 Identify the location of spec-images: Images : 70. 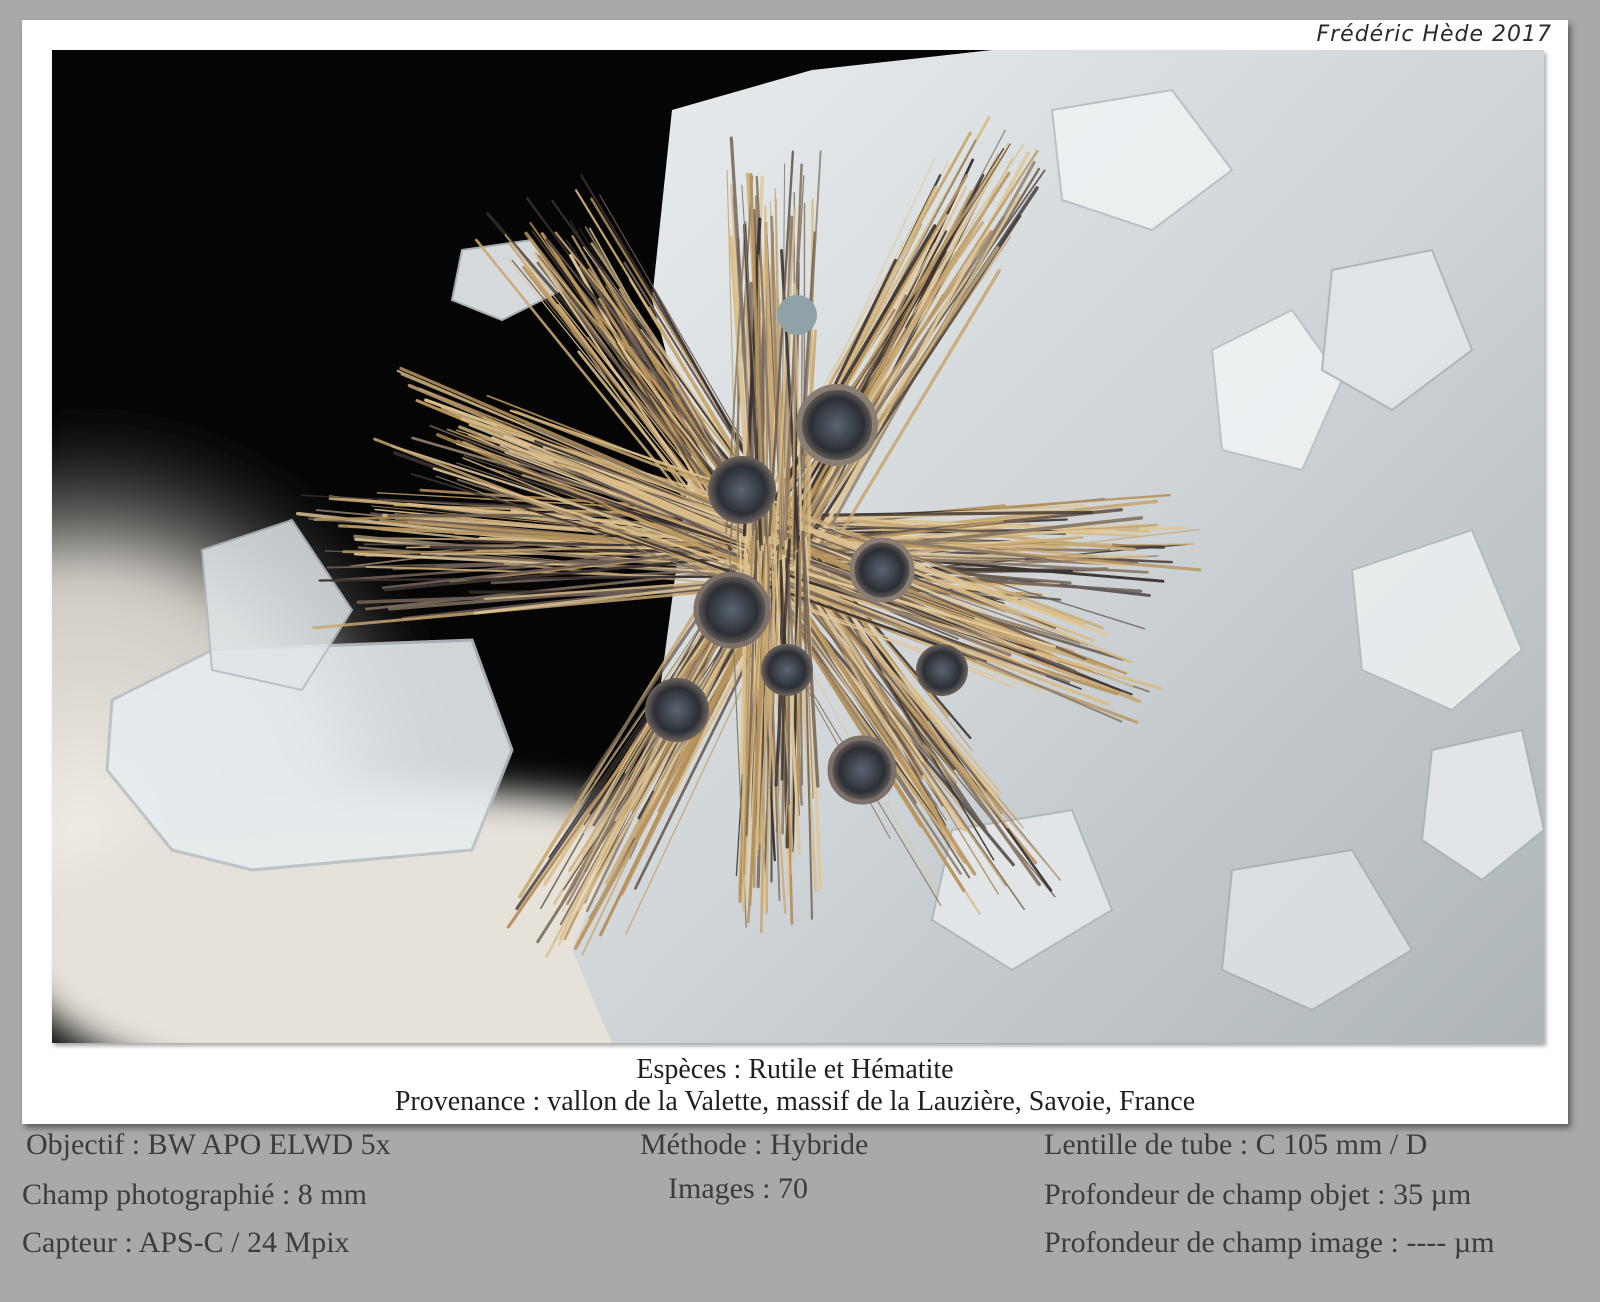
(738, 1188).